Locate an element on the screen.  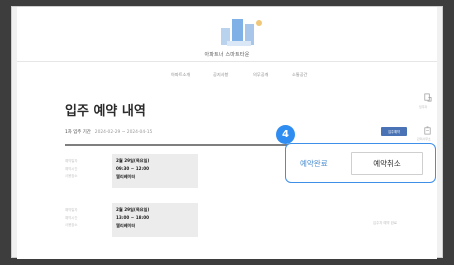
reserve-move-in-button: 입주예약 is located at coordinates (394, 131).